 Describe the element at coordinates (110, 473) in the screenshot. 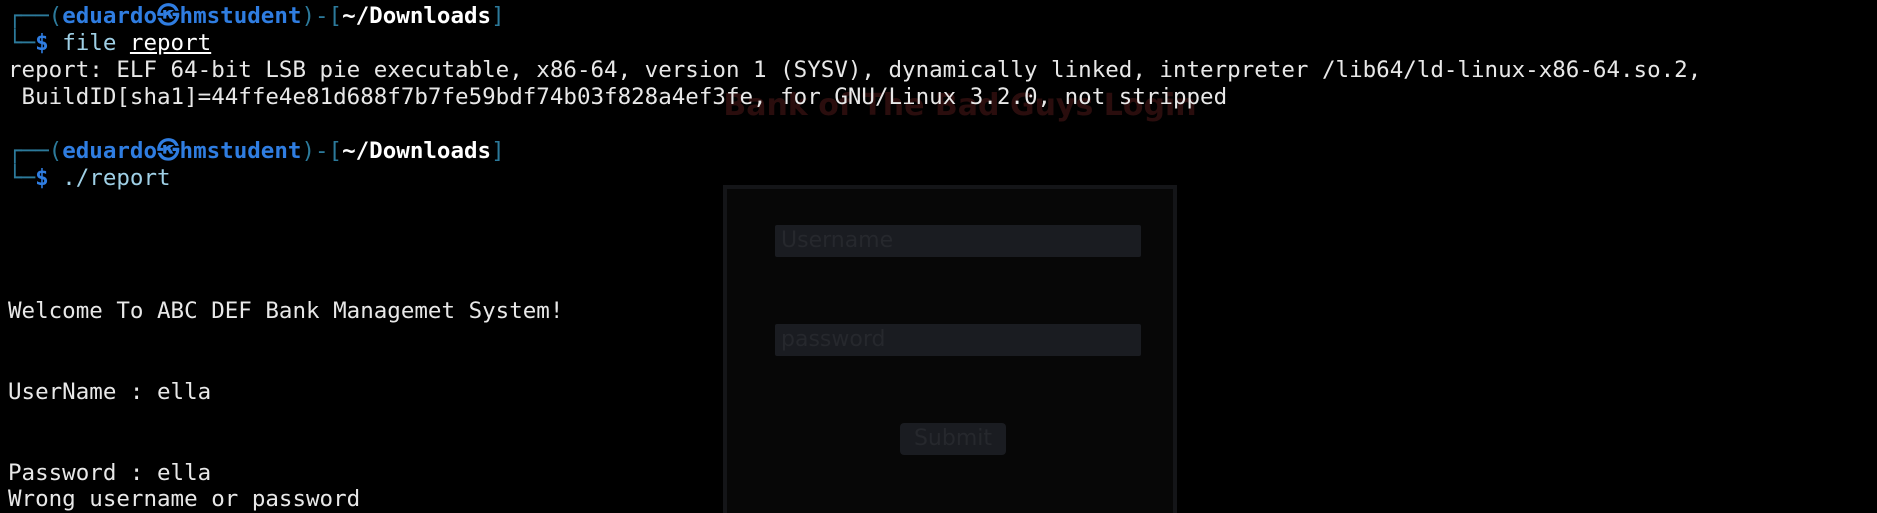

I see `password-prompt: Password : ella` at that location.